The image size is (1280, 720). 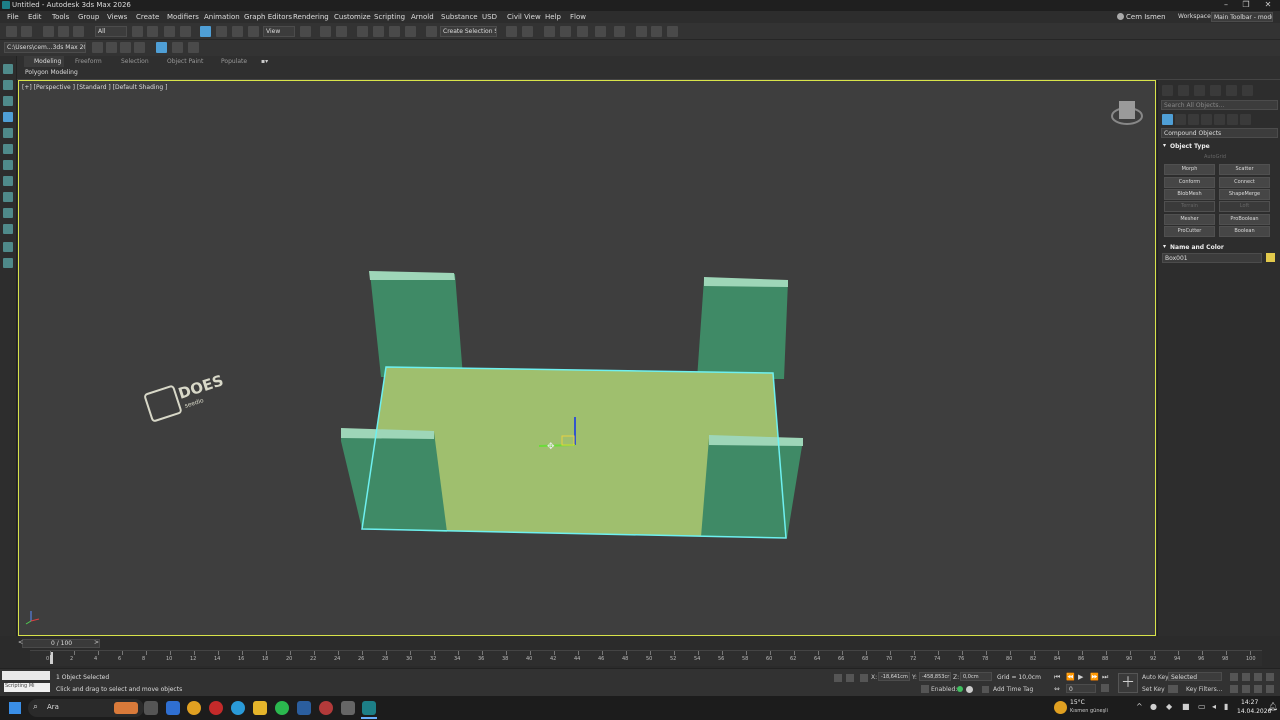 I want to click on steam-icon, so click(x=304, y=708).